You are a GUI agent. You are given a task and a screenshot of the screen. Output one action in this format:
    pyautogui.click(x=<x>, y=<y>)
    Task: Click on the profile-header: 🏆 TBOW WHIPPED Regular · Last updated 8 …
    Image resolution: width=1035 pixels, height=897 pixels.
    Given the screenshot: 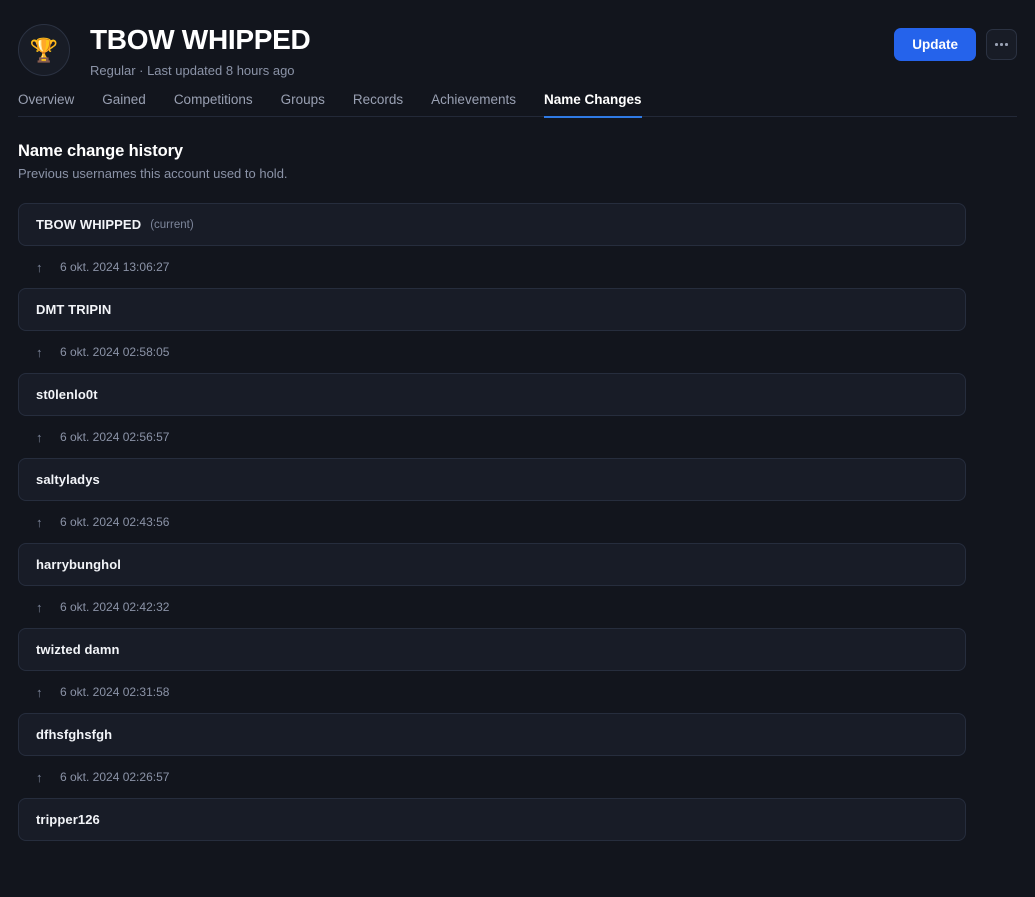 What is the action you would take?
    pyautogui.click(x=517, y=43)
    